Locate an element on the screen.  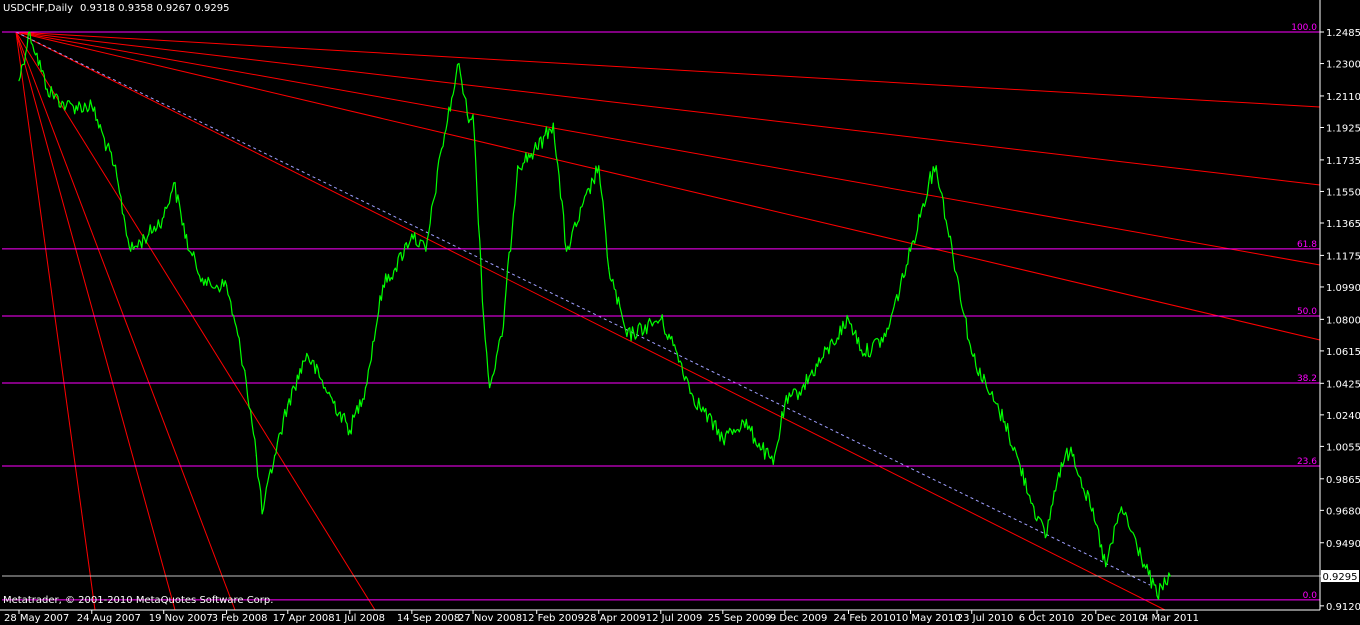
y-tick-label-2: 1.2110 is located at coordinates (1343, 97).